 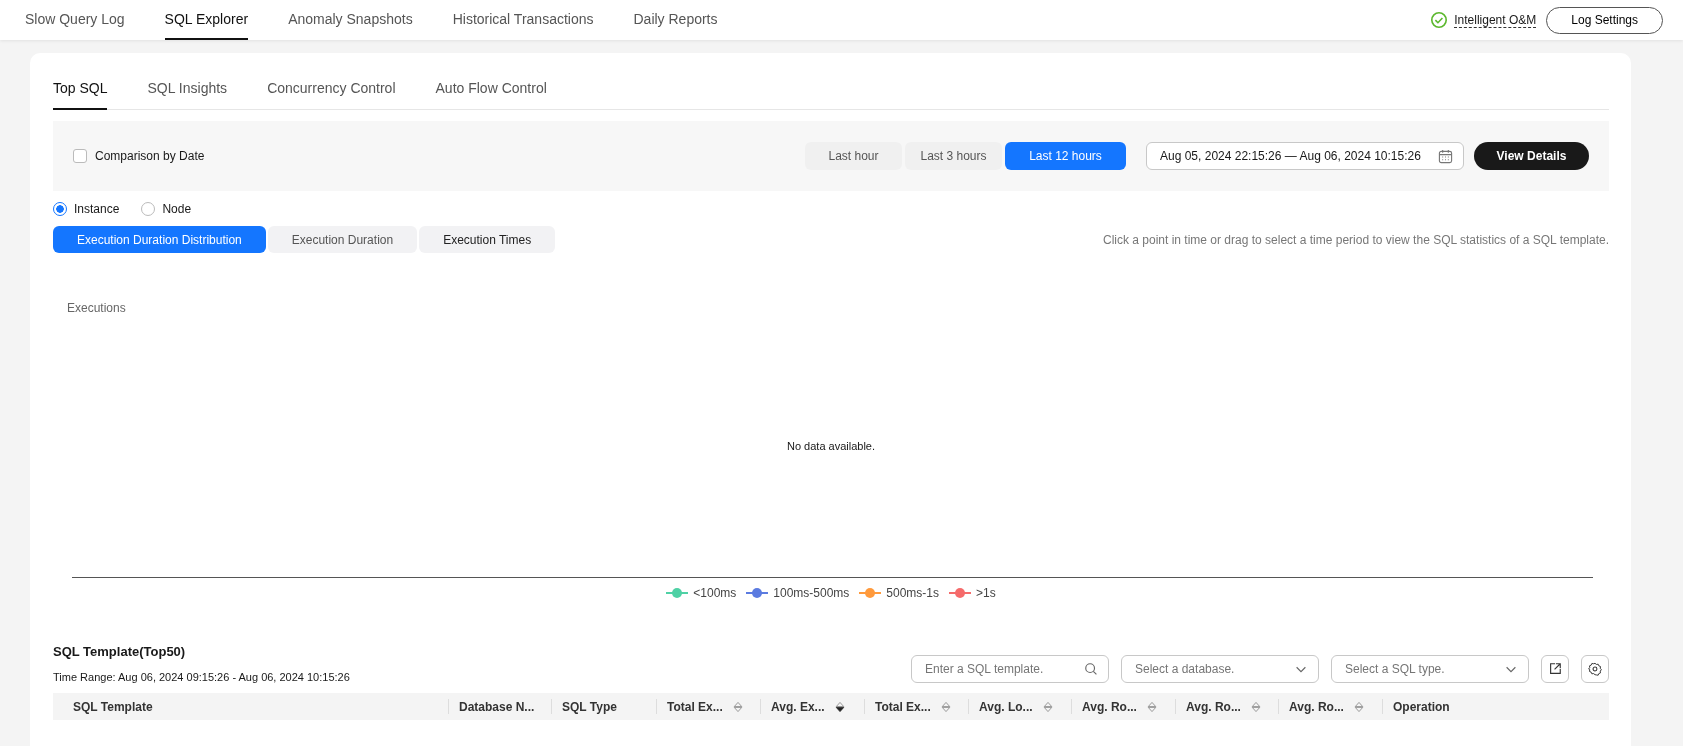 What do you see at coordinates (831, 446) in the screenshot?
I see `empty-message: No data available.` at bounding box center [831, 446].